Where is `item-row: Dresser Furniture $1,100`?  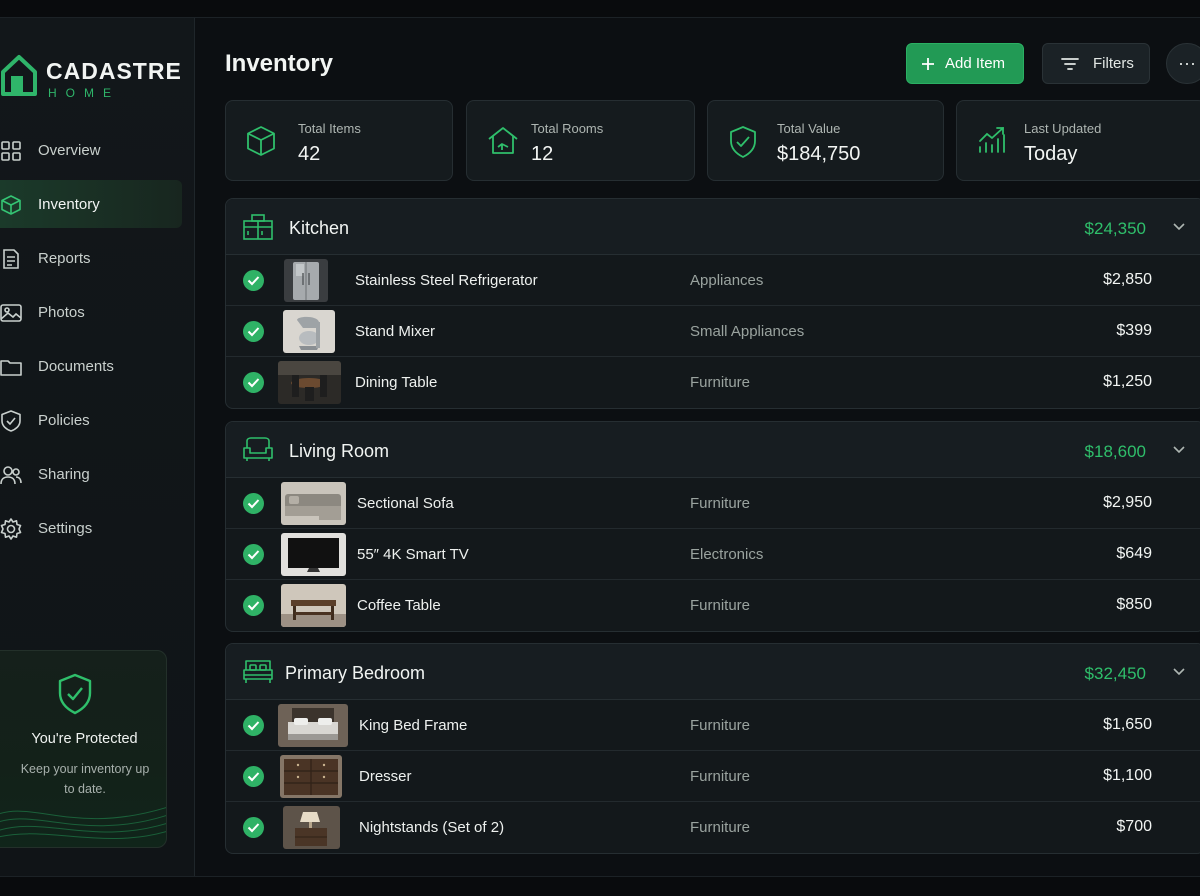
item-row: Dresser Furniture $1,100 is located at coordinates (713, 776).